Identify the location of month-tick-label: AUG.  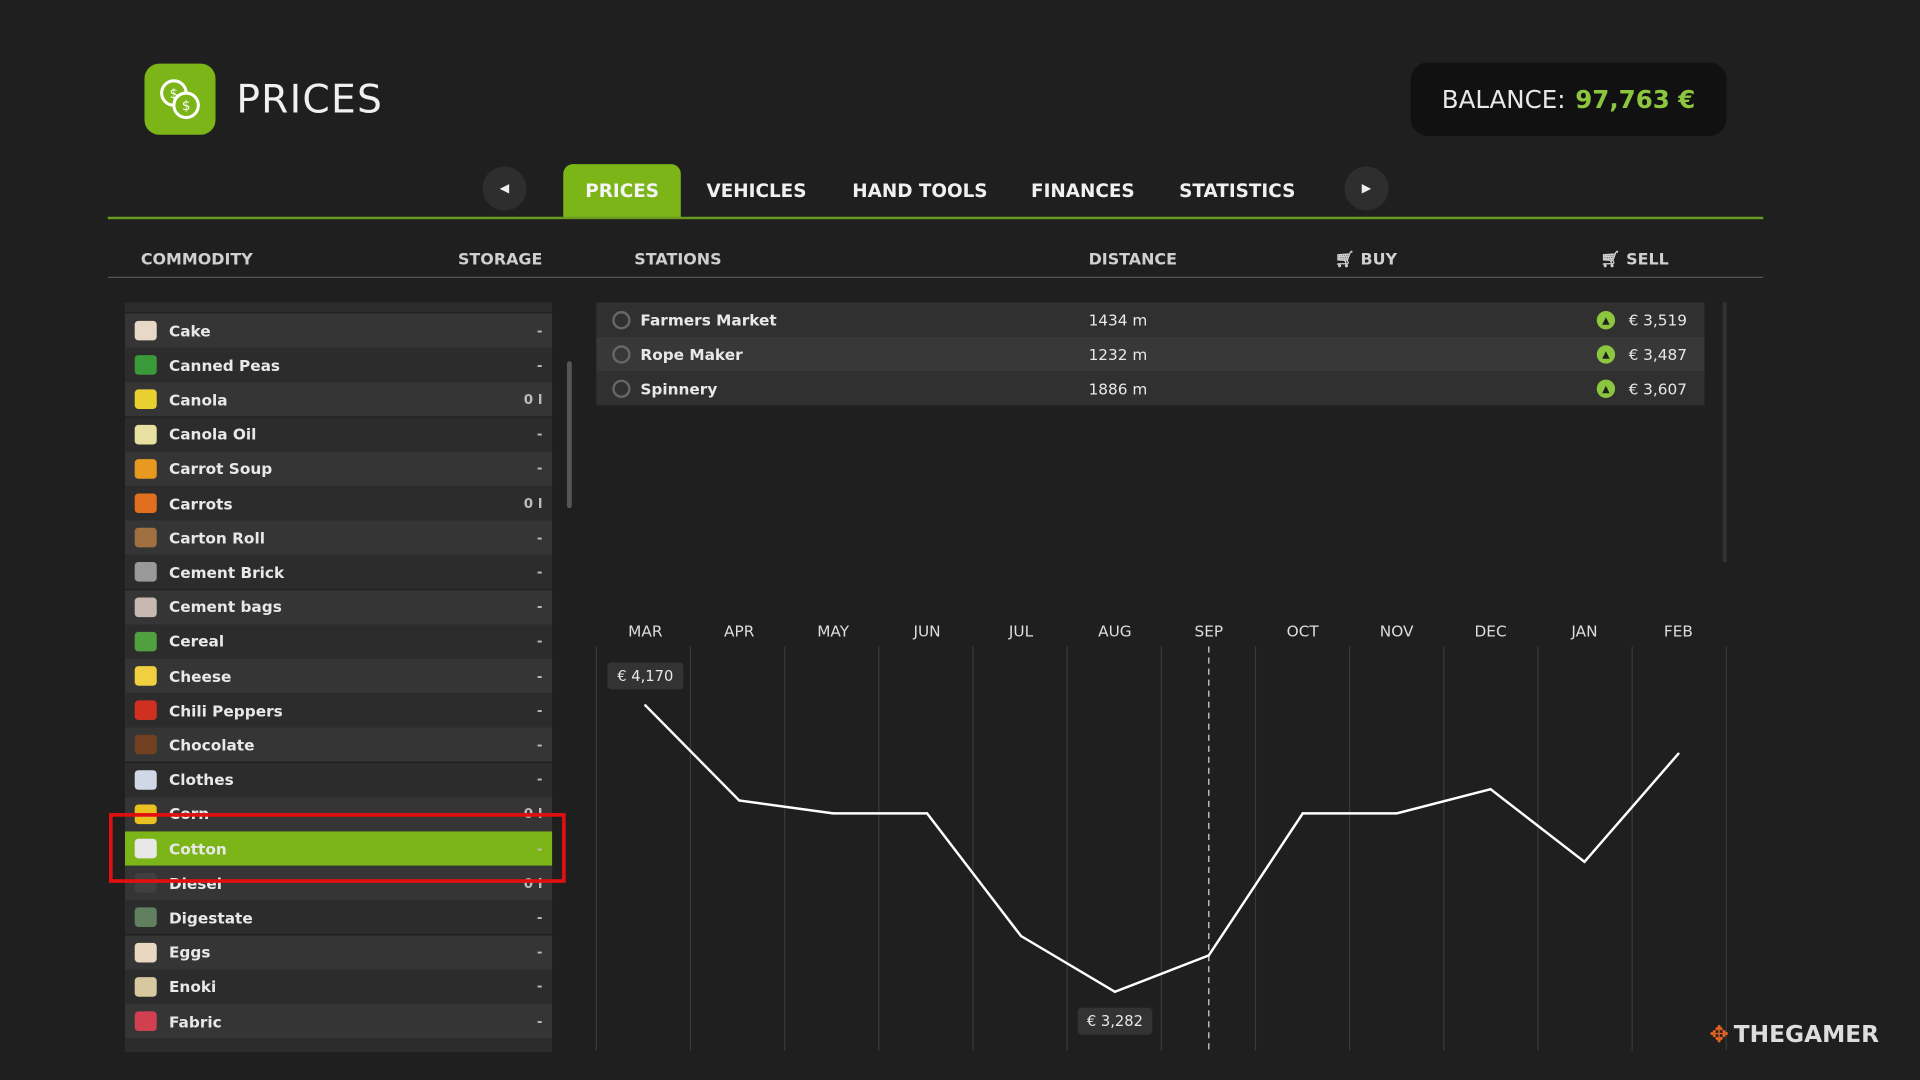
(1115, 631).